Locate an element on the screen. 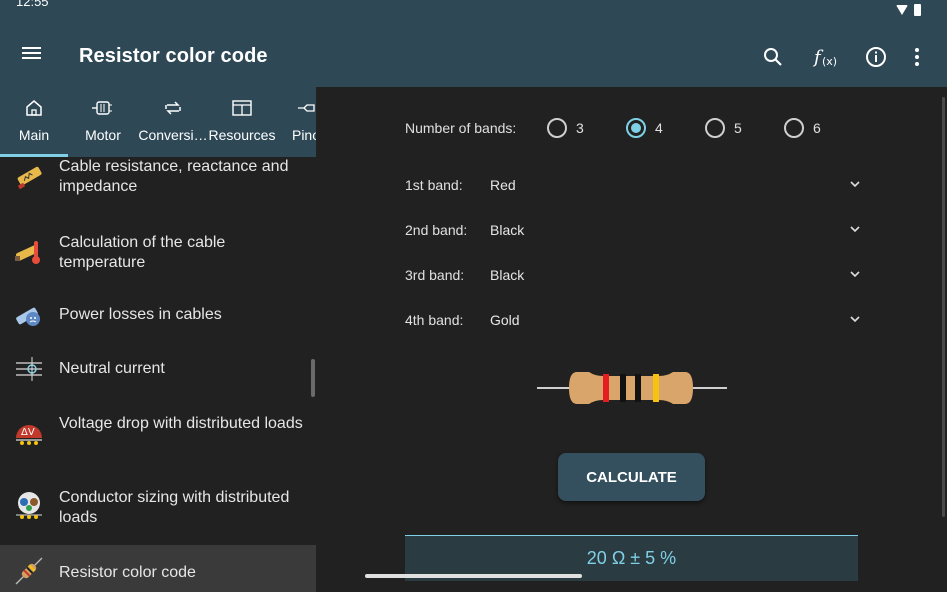  wifi-icon is located at coordinates (902, 10).